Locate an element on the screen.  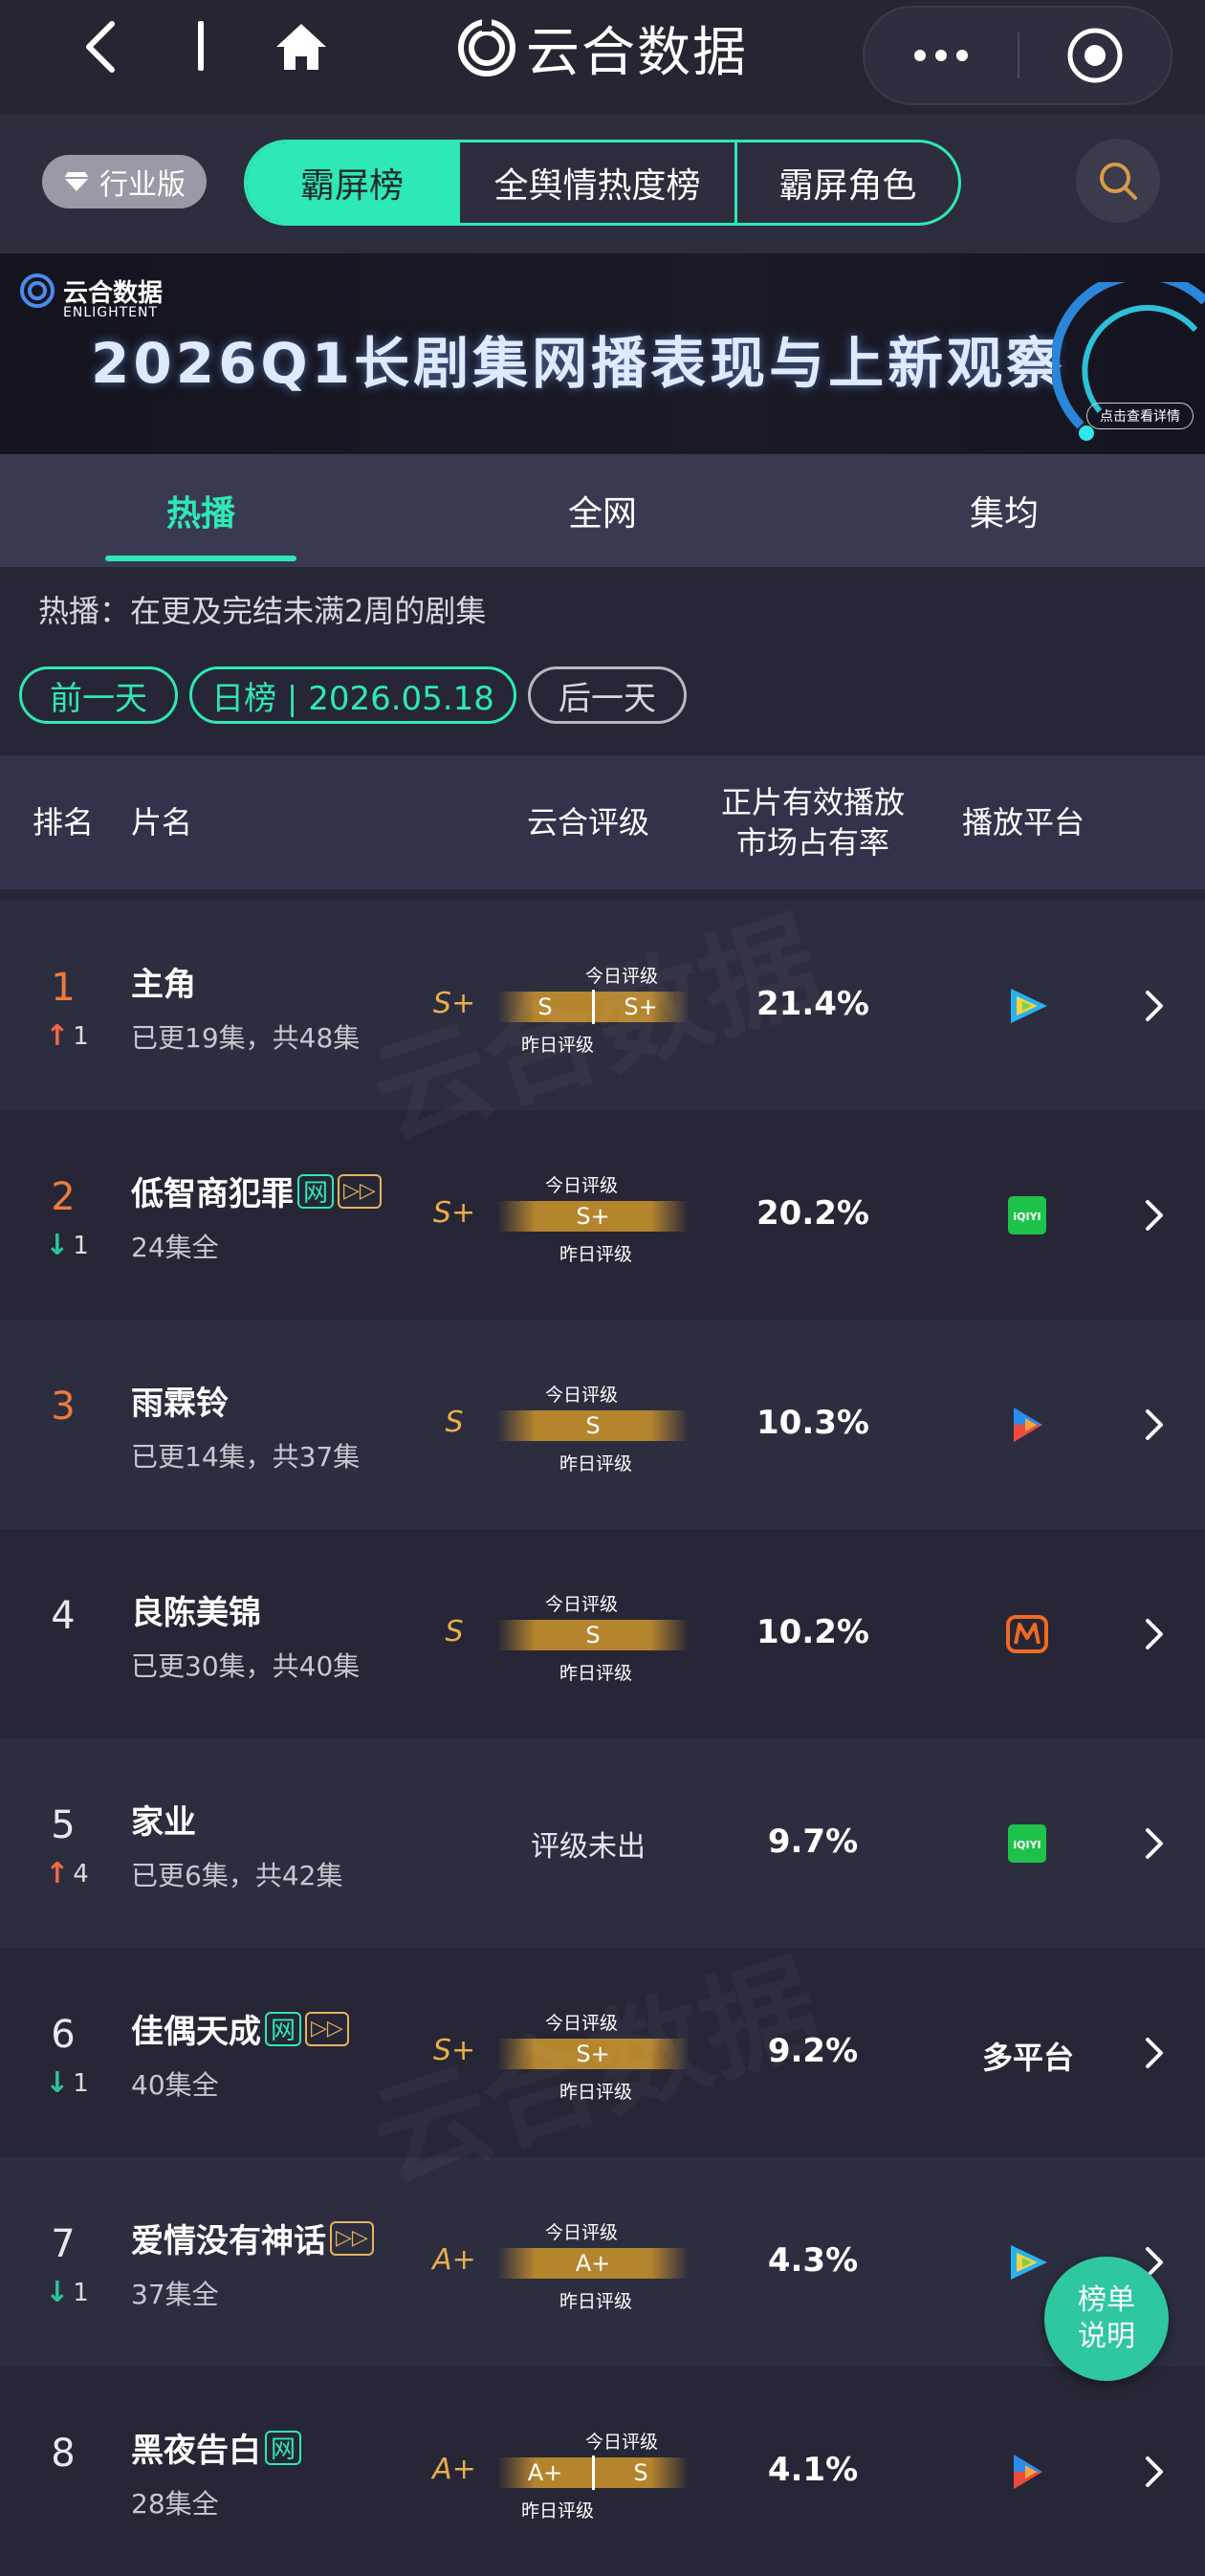
table-header: 排名 片名 云合评级 正片有效播放 市场占有率 播放平台 is located at coordinates (602, 822).